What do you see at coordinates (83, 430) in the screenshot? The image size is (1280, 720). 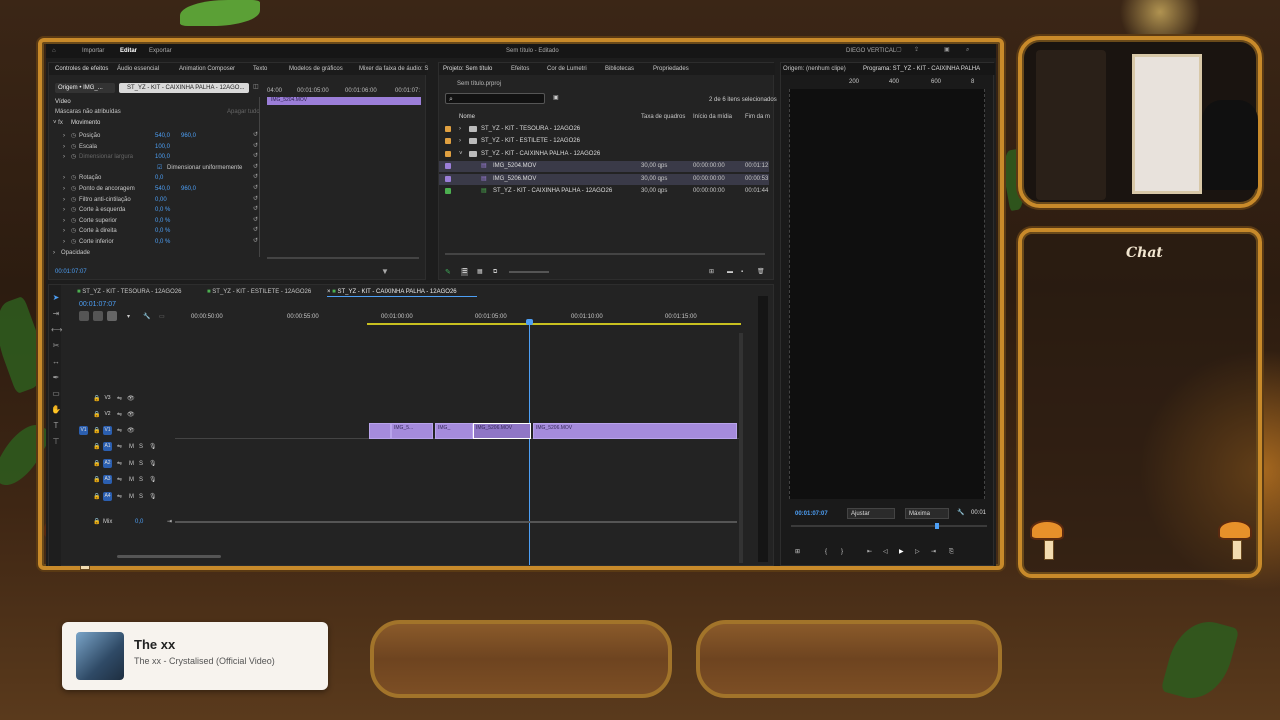 I see `source-patch-v1: V1` at bounding box center [83, 430].